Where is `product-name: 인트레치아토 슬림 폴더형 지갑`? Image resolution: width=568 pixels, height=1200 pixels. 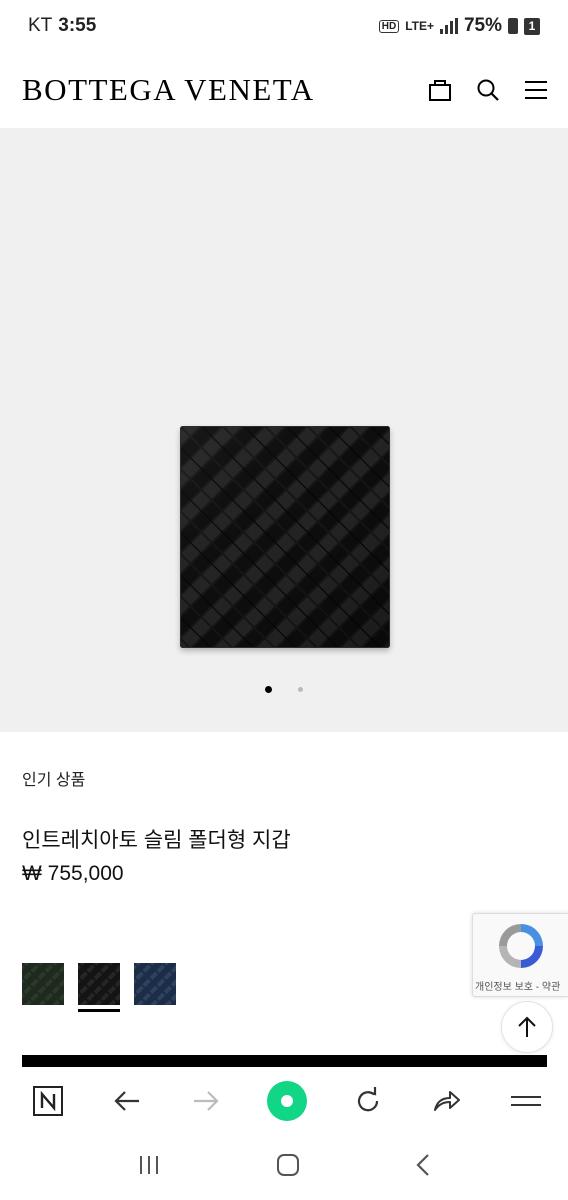 product-name: 인트레치아토 슬림 폴더형 지갑 is located at coordinates (156, 840).